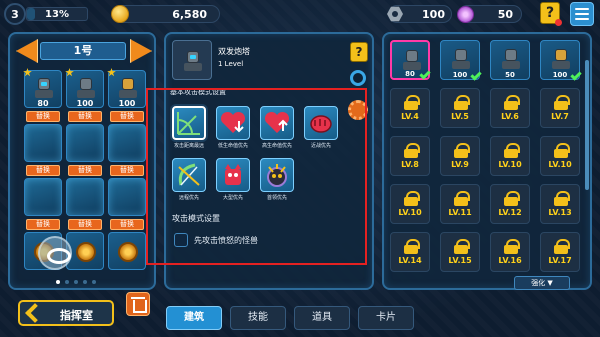 This screenshot has width=600, height=337. Describe the element at coordinates (410, 156) in the screenshot. I see `locked-tower-slot: LV.8` at that location.